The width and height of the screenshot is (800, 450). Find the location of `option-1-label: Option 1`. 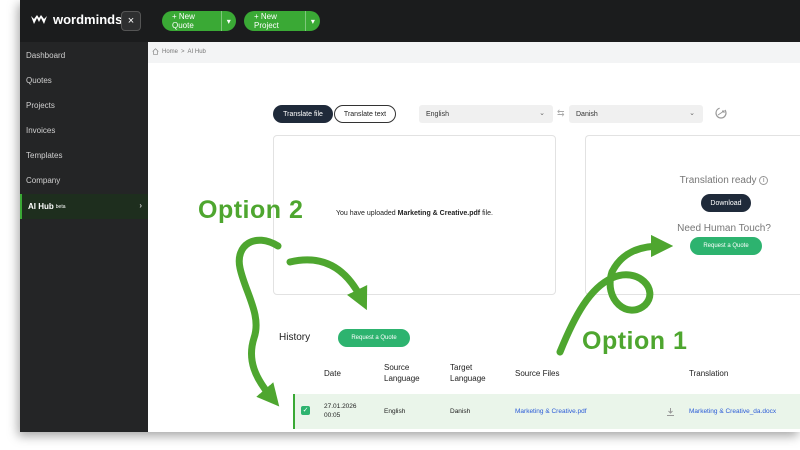

option-1-label: Option 1 is located at coordinates (635, 341).